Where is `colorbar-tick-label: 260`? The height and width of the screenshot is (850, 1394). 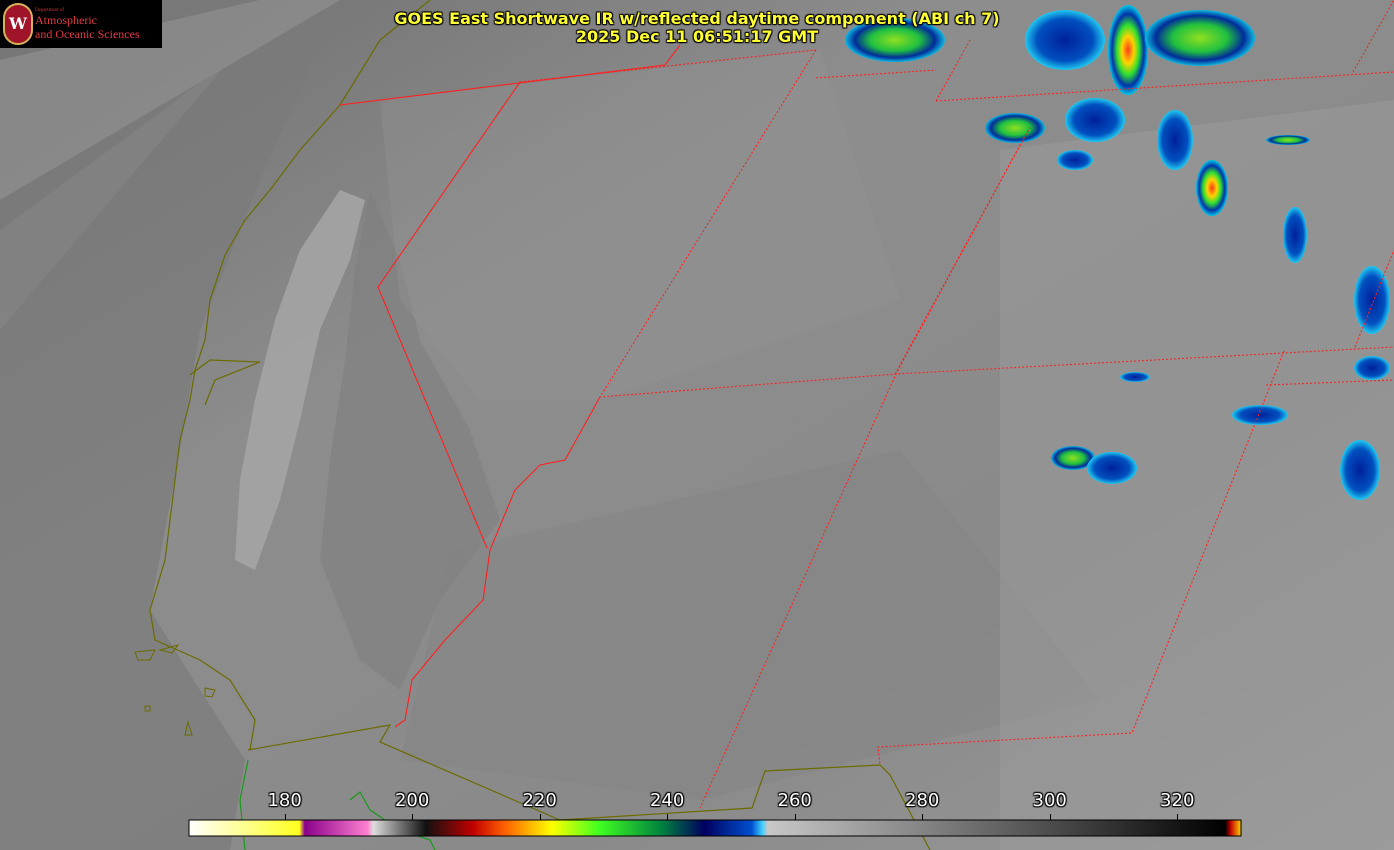
colorbar-tick-label: 260 is located at coordinates (794, 800).